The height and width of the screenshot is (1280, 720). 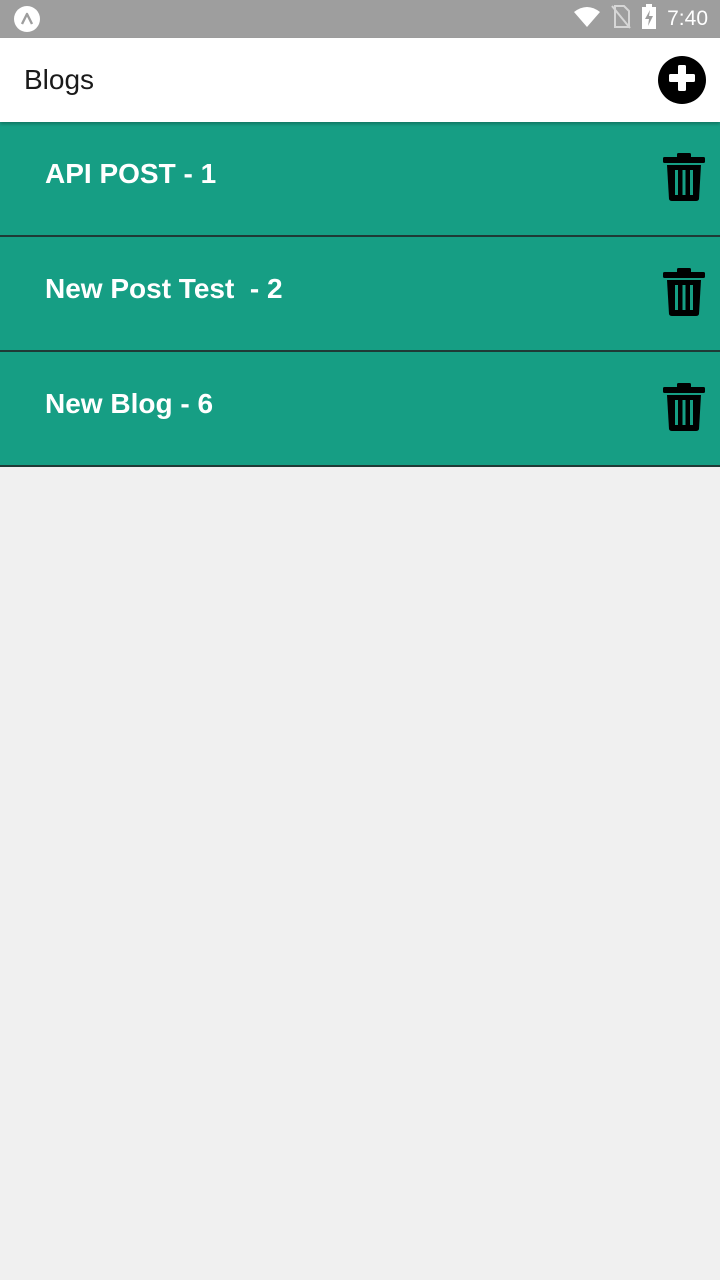 What do you see at coordinates (164, 288) in the screenshot?
I see `blog-title: New Post Test - 2` at bounding box center [164, 288].